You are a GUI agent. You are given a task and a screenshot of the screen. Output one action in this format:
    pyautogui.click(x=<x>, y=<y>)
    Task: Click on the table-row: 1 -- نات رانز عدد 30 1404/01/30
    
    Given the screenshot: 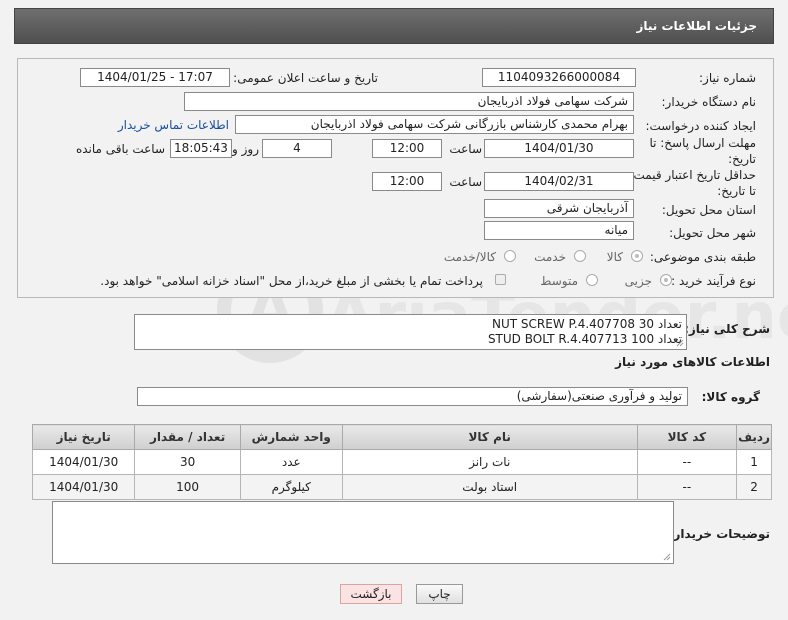 What is the action you would take?
    pyautogui.click(x=401, y=462)
    